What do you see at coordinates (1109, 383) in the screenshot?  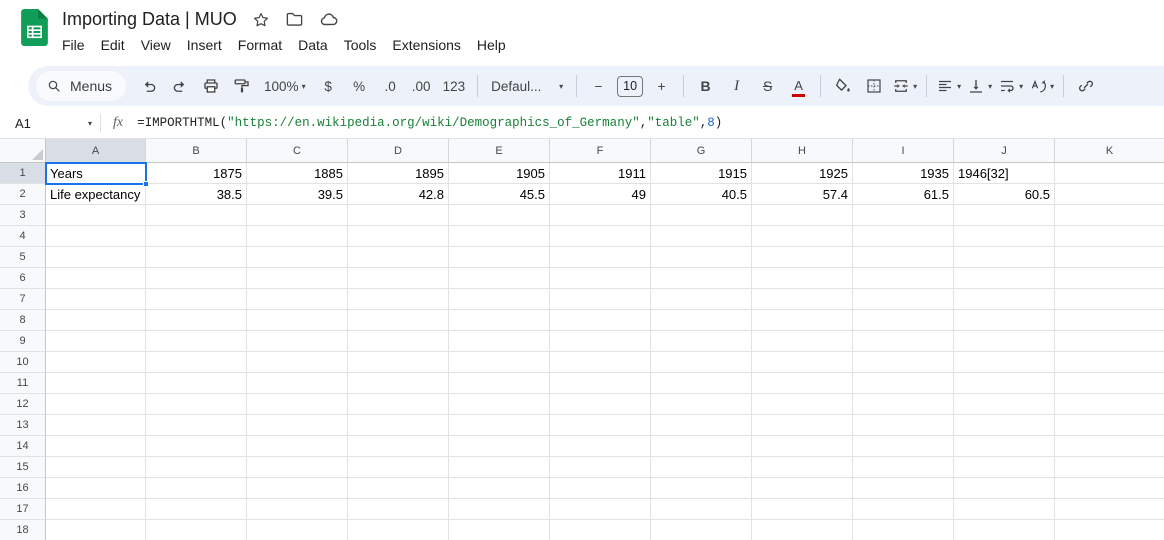 I see `cell-K11` at bounding box center [1109, 383].